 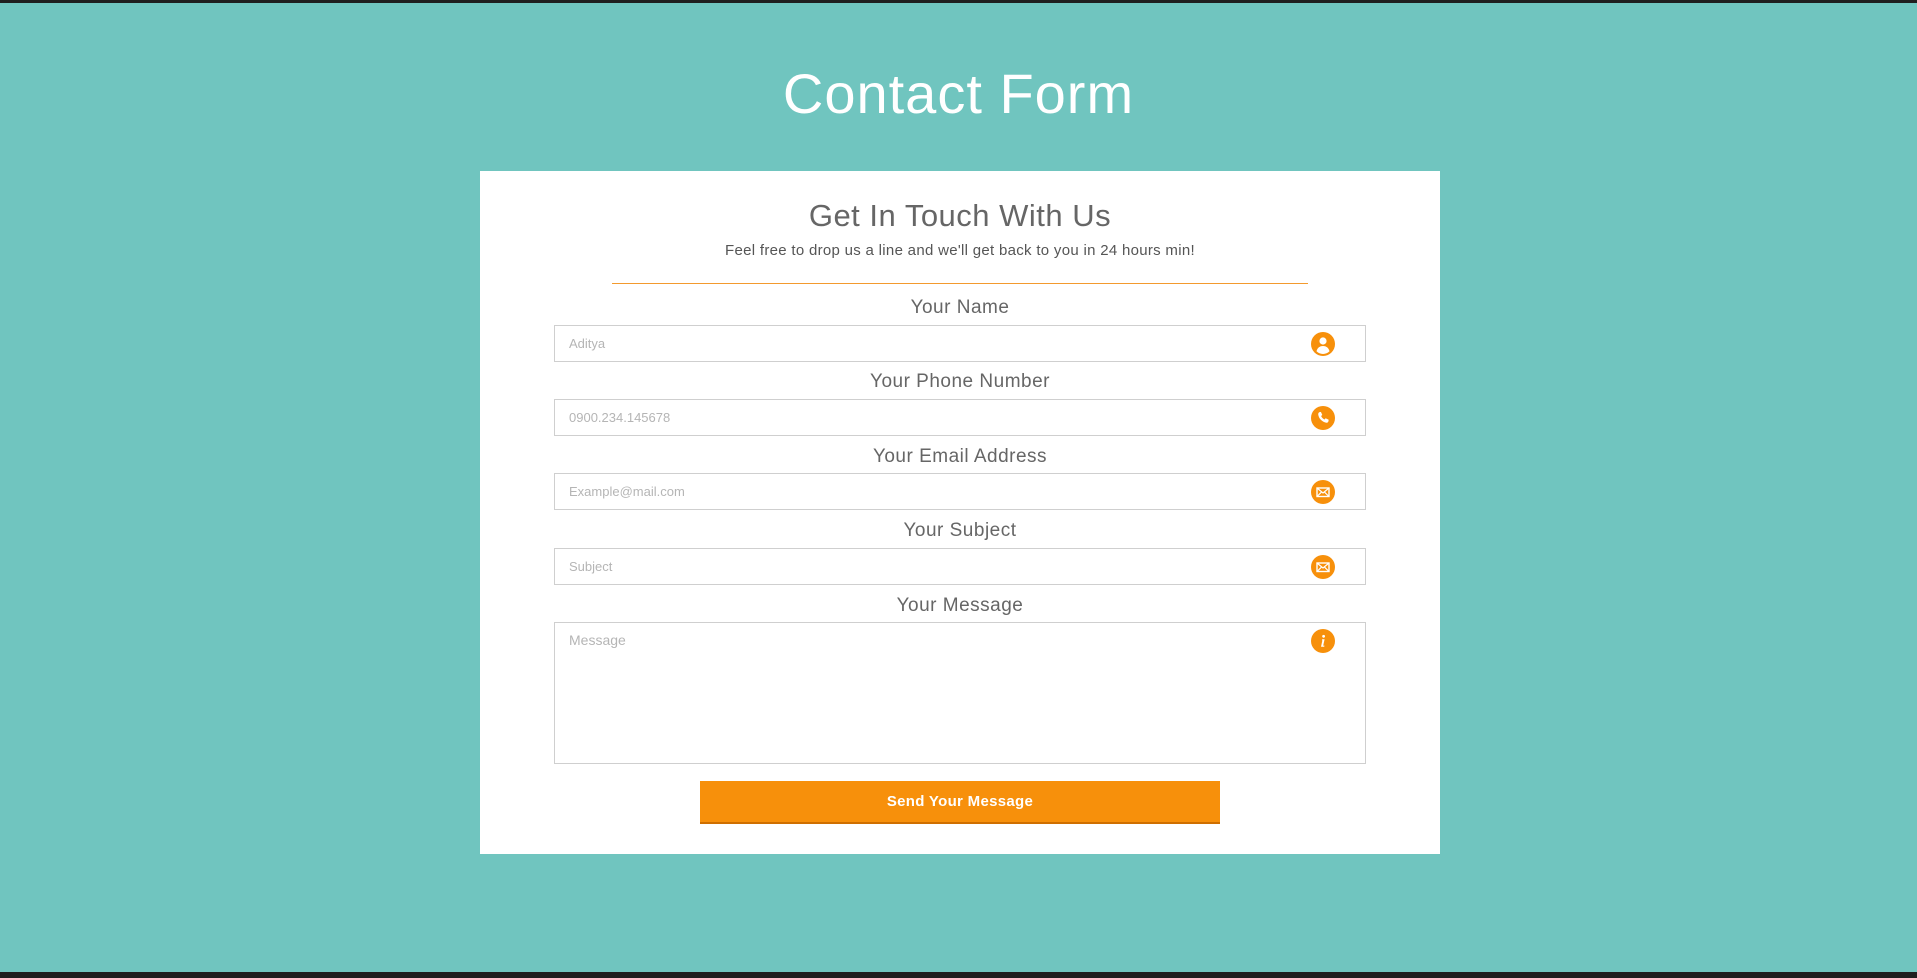 I want to click on card-heading: Get In Touch With Us, so click(x=960, y=215).